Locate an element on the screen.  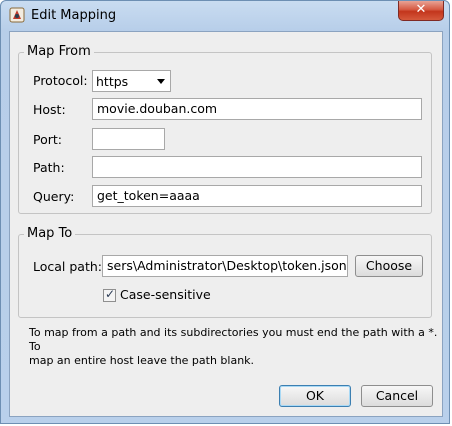
query-label: Query: is located at coordinates (54, 196).